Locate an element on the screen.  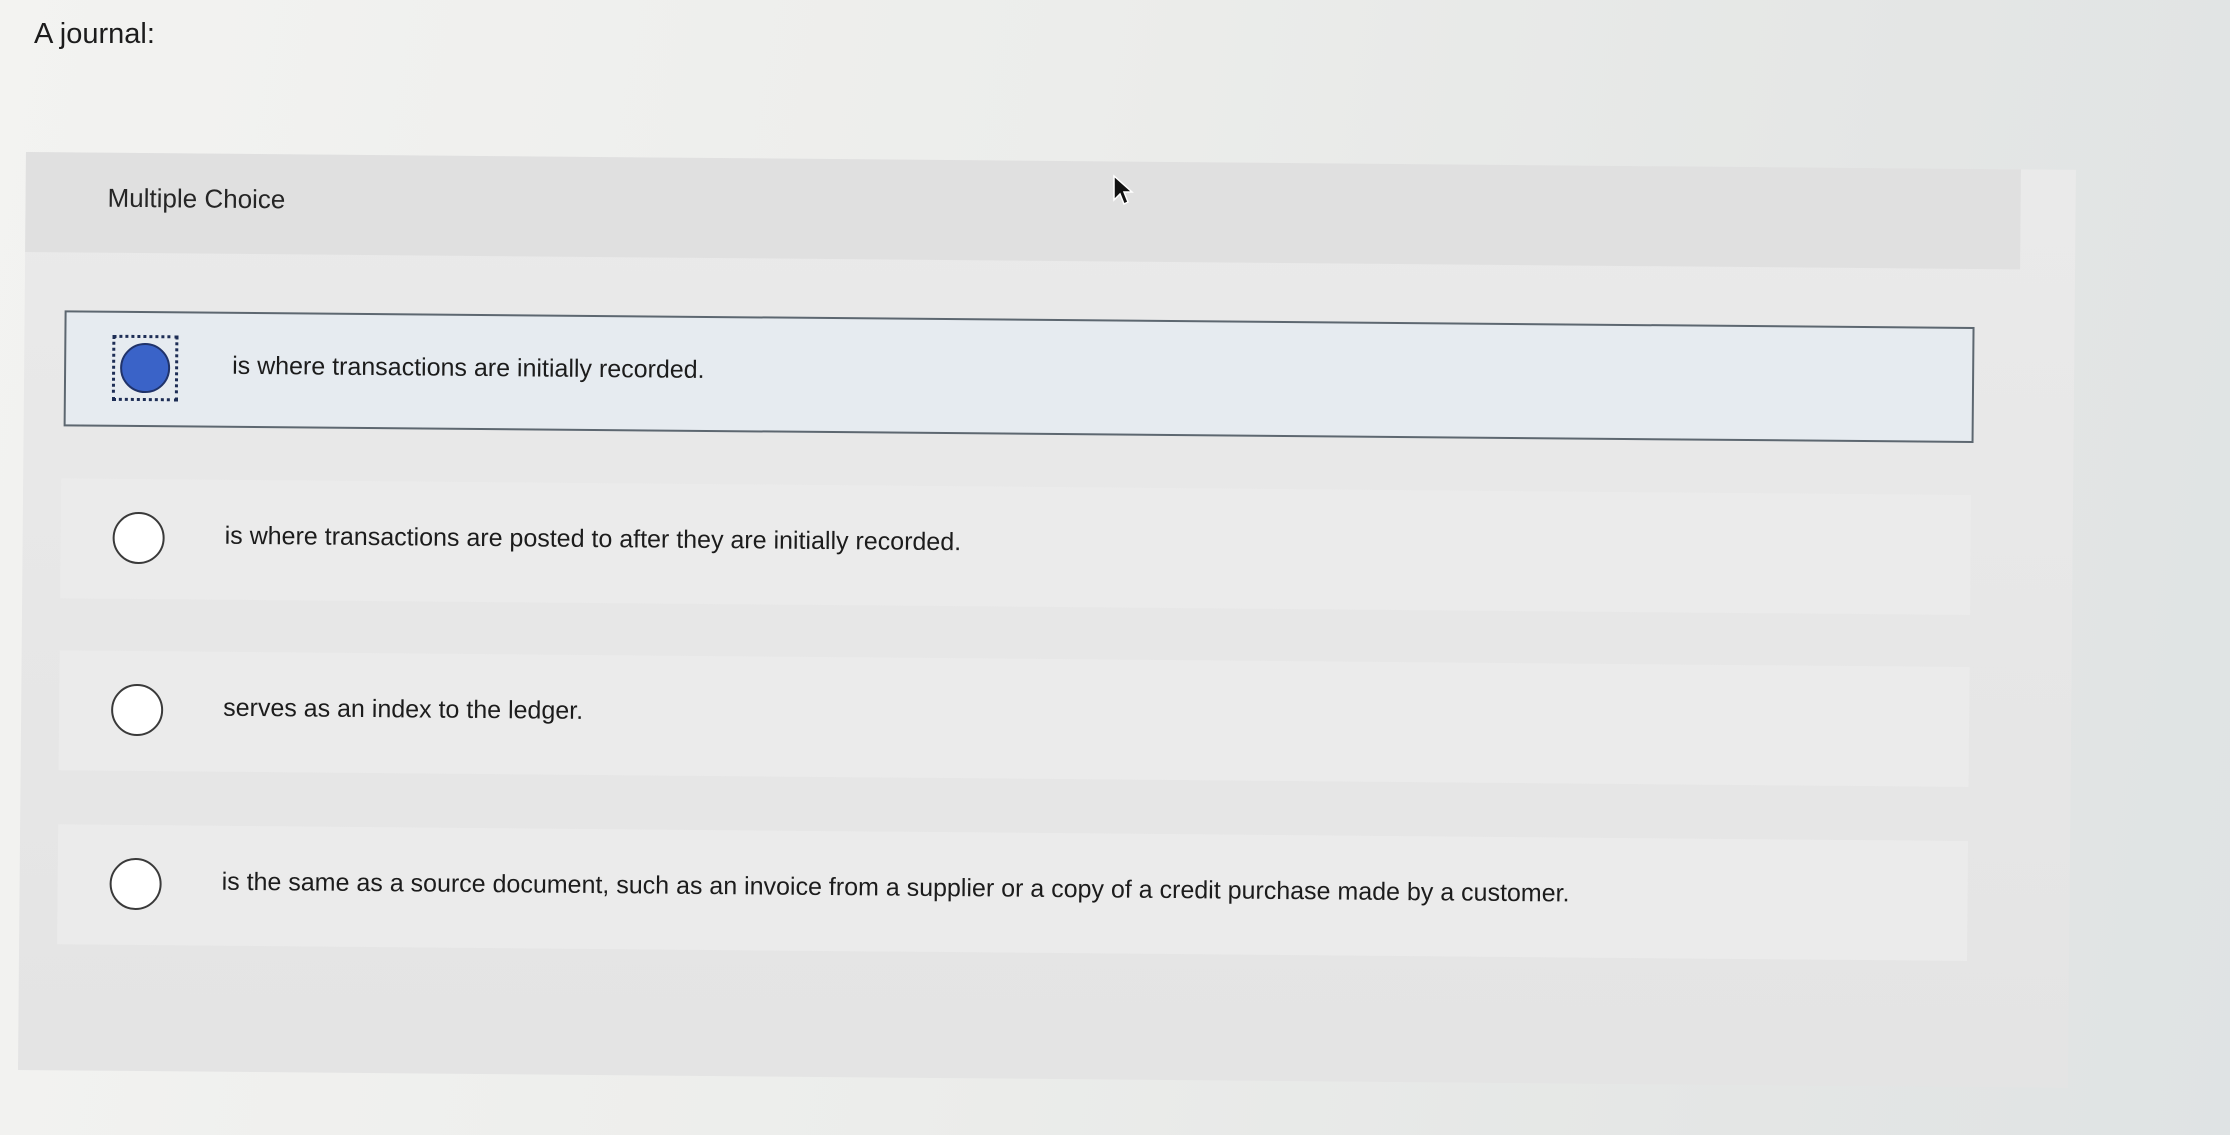
answer-option-3: serves as an index to the ledger. is located at coordinates (1014, 718).